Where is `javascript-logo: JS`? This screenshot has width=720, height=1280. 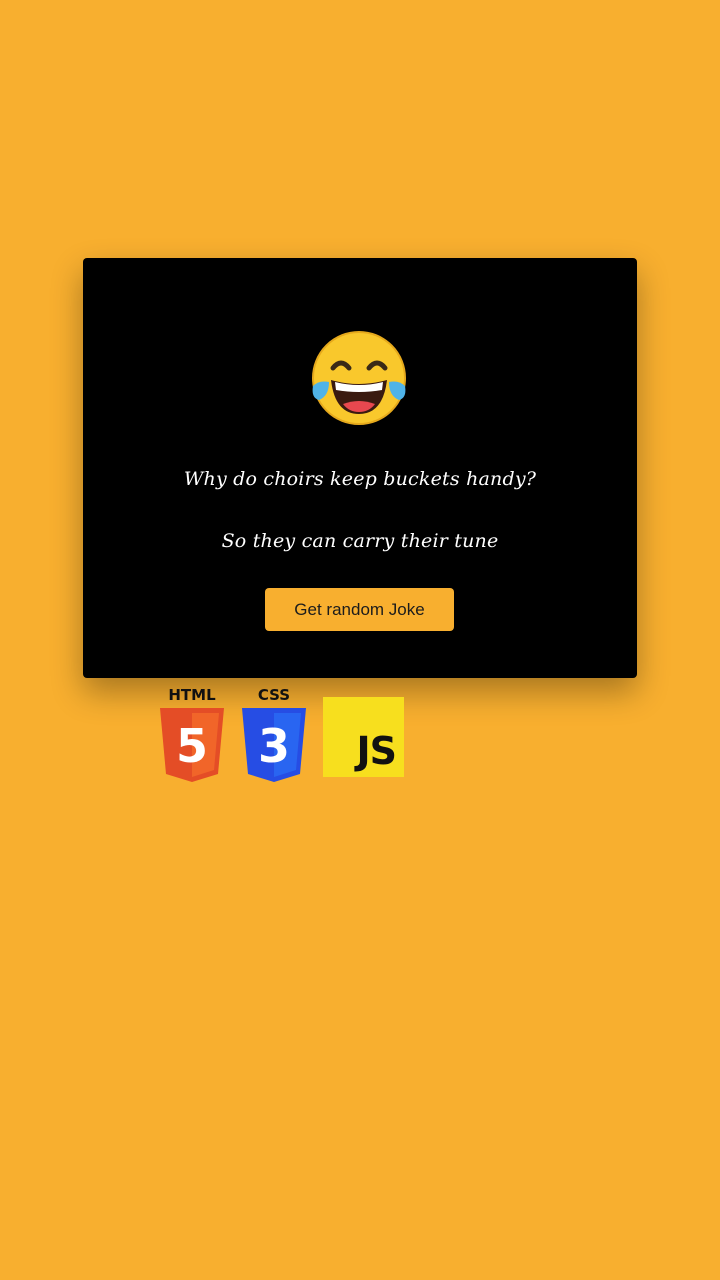 javascript-logo: JS is located at coordinates (363, 737).